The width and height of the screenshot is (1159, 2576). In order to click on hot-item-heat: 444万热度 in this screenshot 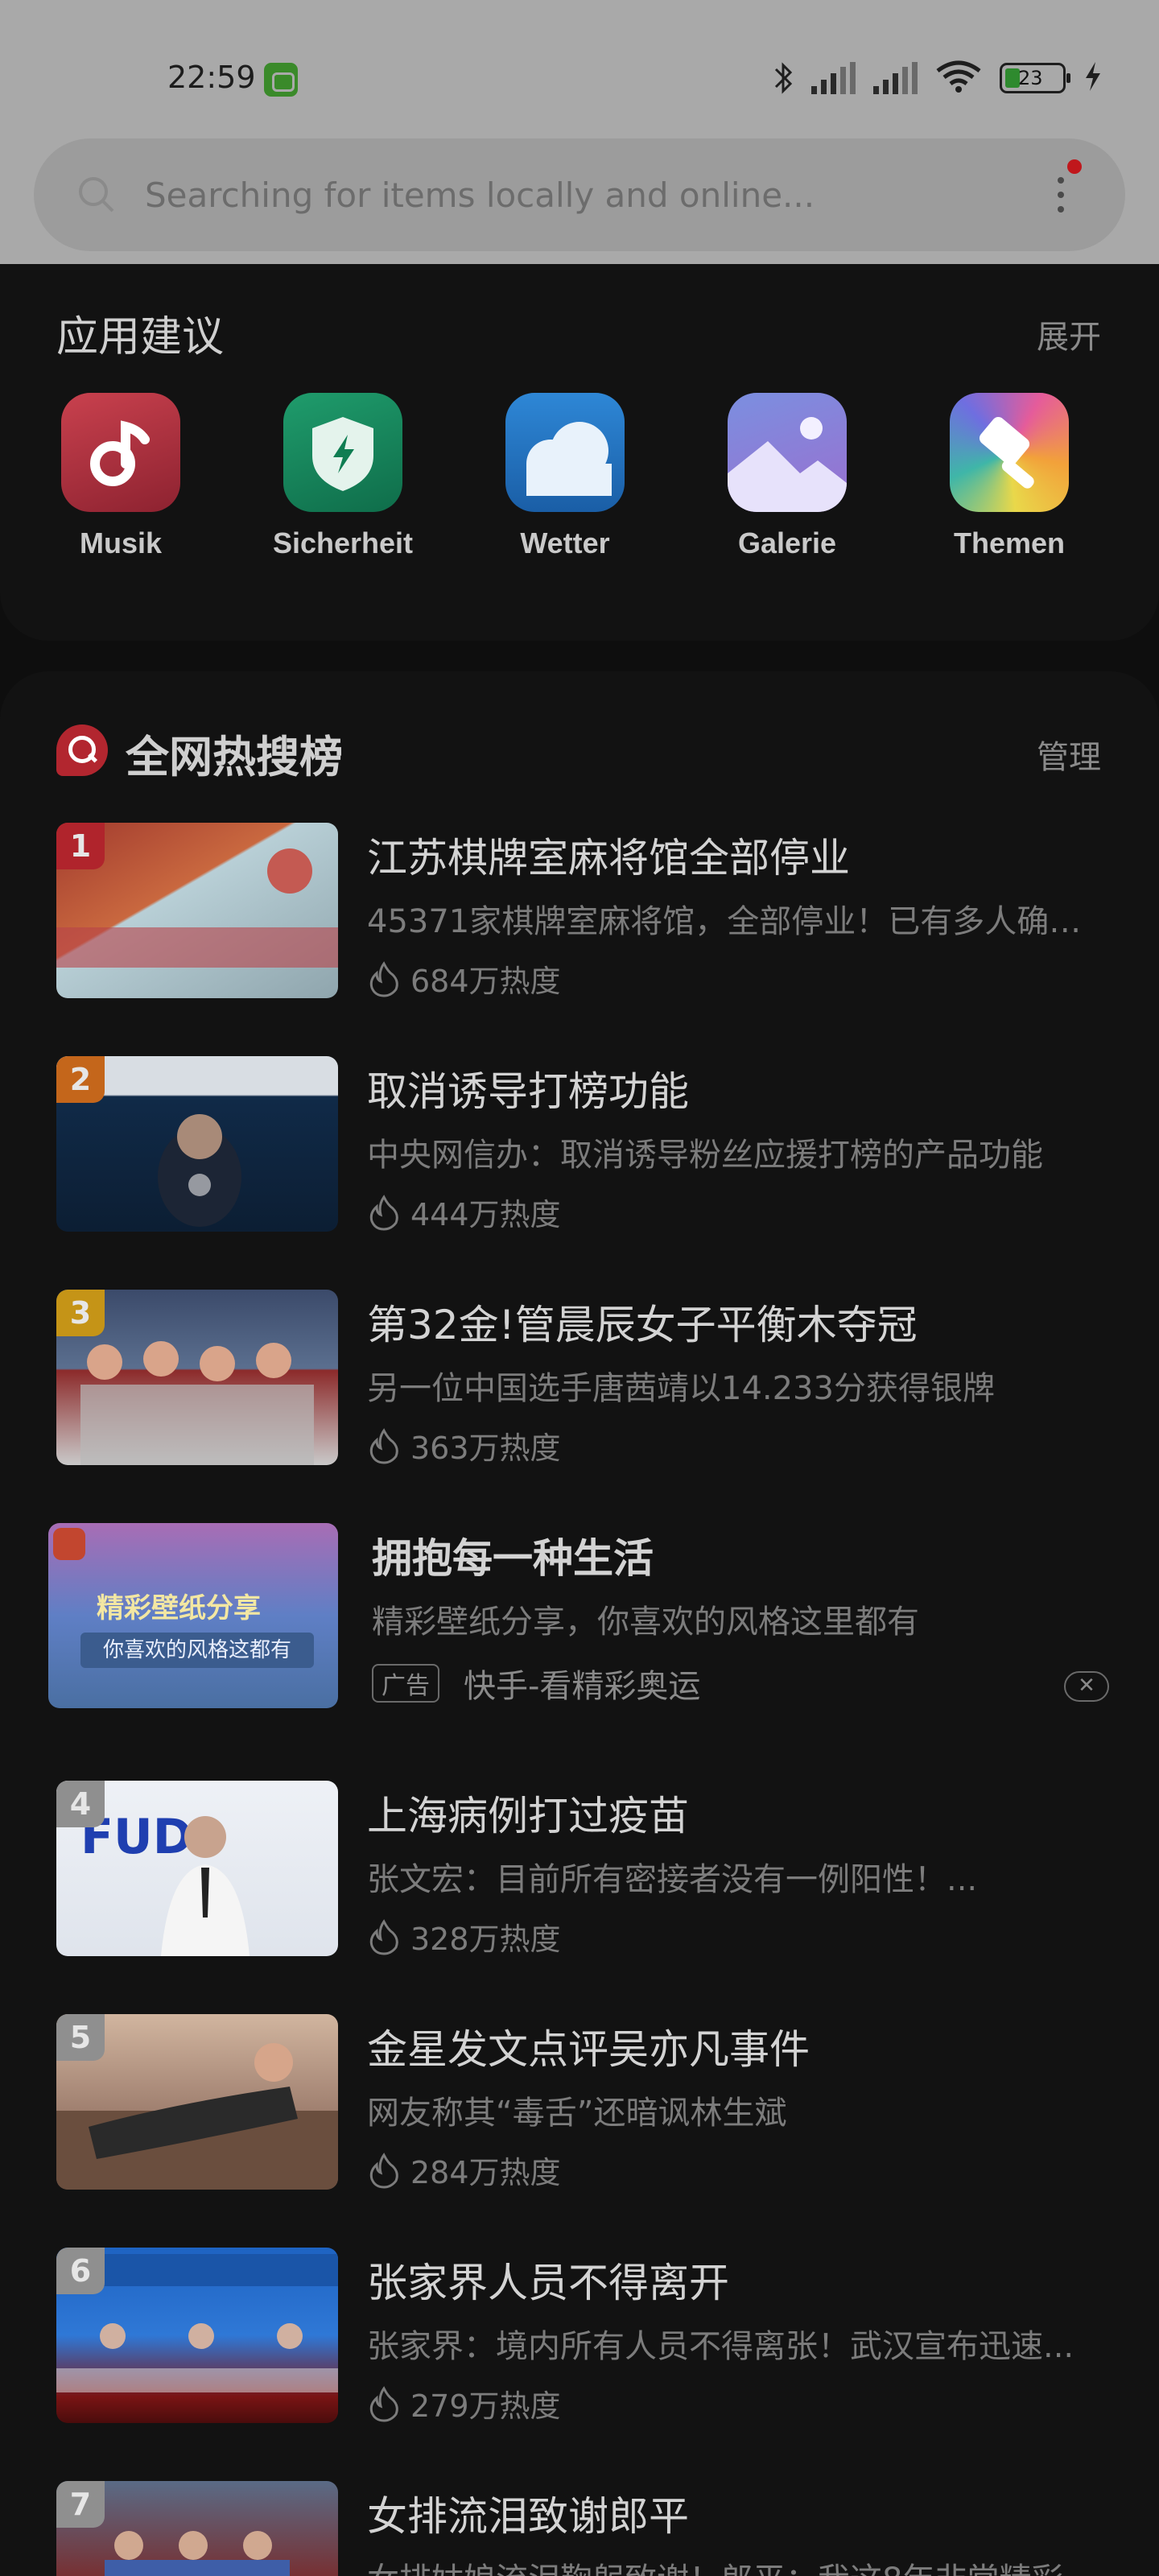, I will do `click(464, 1212)`.